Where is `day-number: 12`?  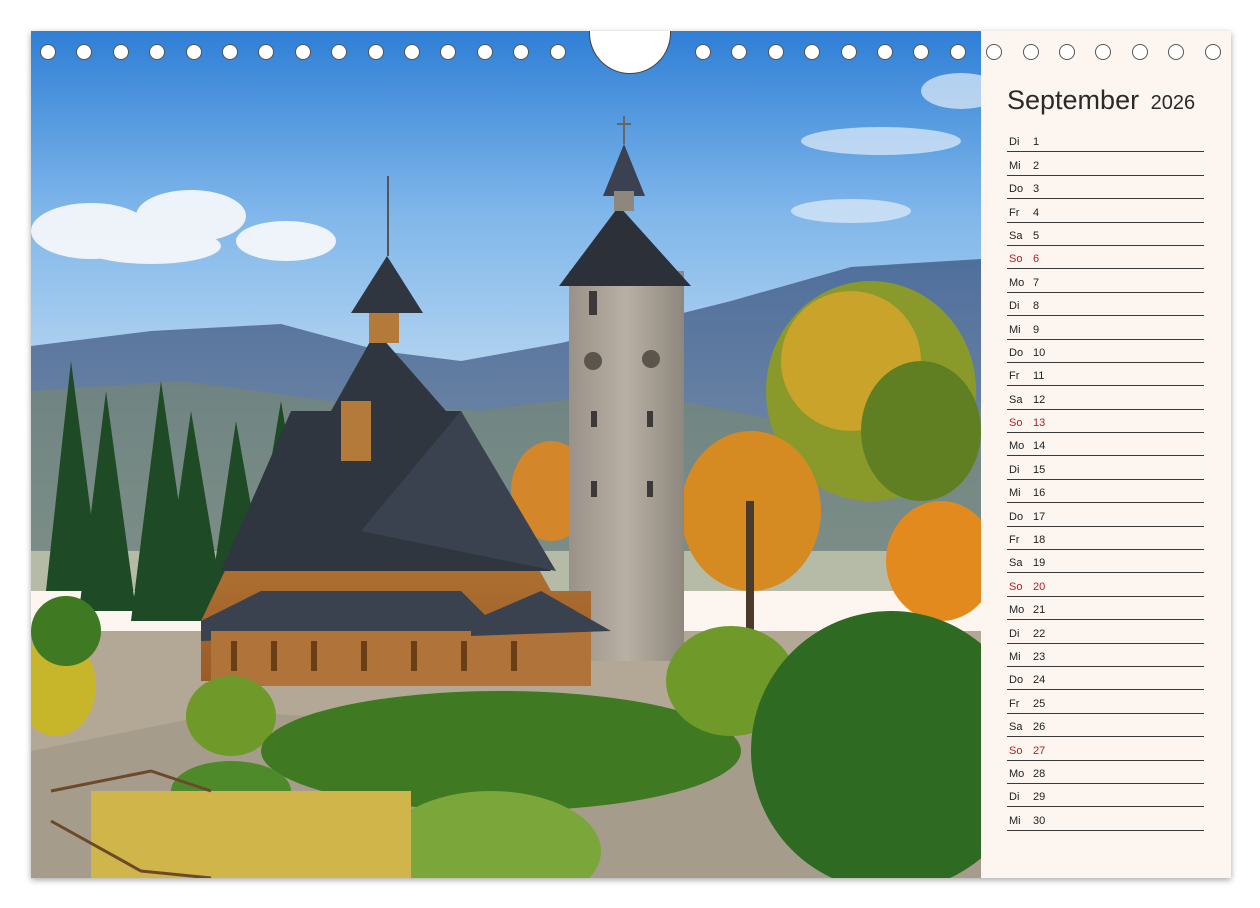 day-number: 12 is located at coordinates (1039, 399).